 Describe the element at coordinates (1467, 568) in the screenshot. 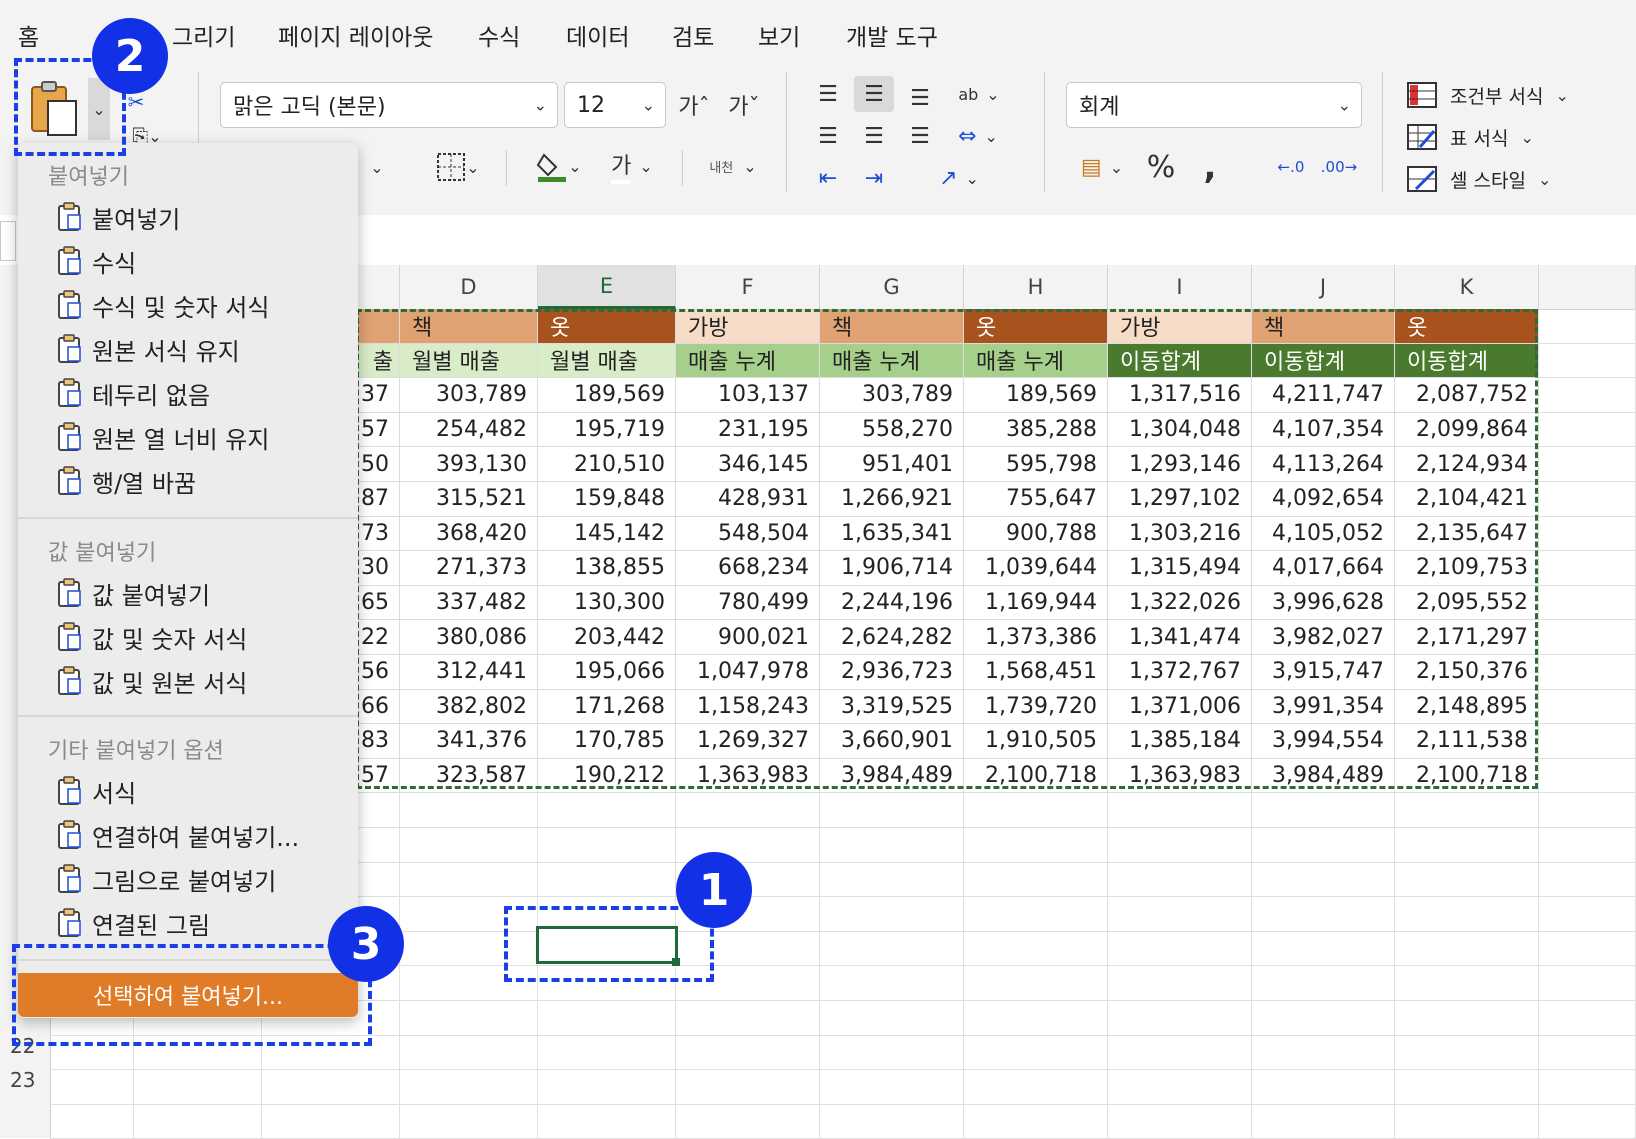

I see `table-cell: 2,109,753` at that location.